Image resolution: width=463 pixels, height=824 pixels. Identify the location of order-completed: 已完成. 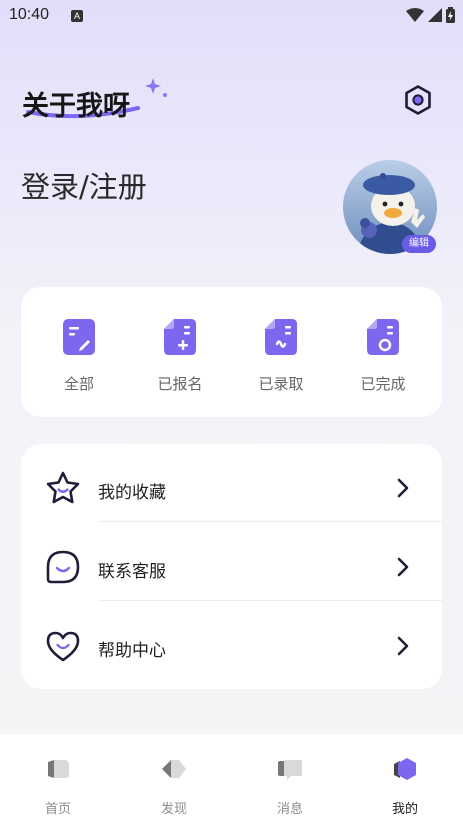
(383, 355).